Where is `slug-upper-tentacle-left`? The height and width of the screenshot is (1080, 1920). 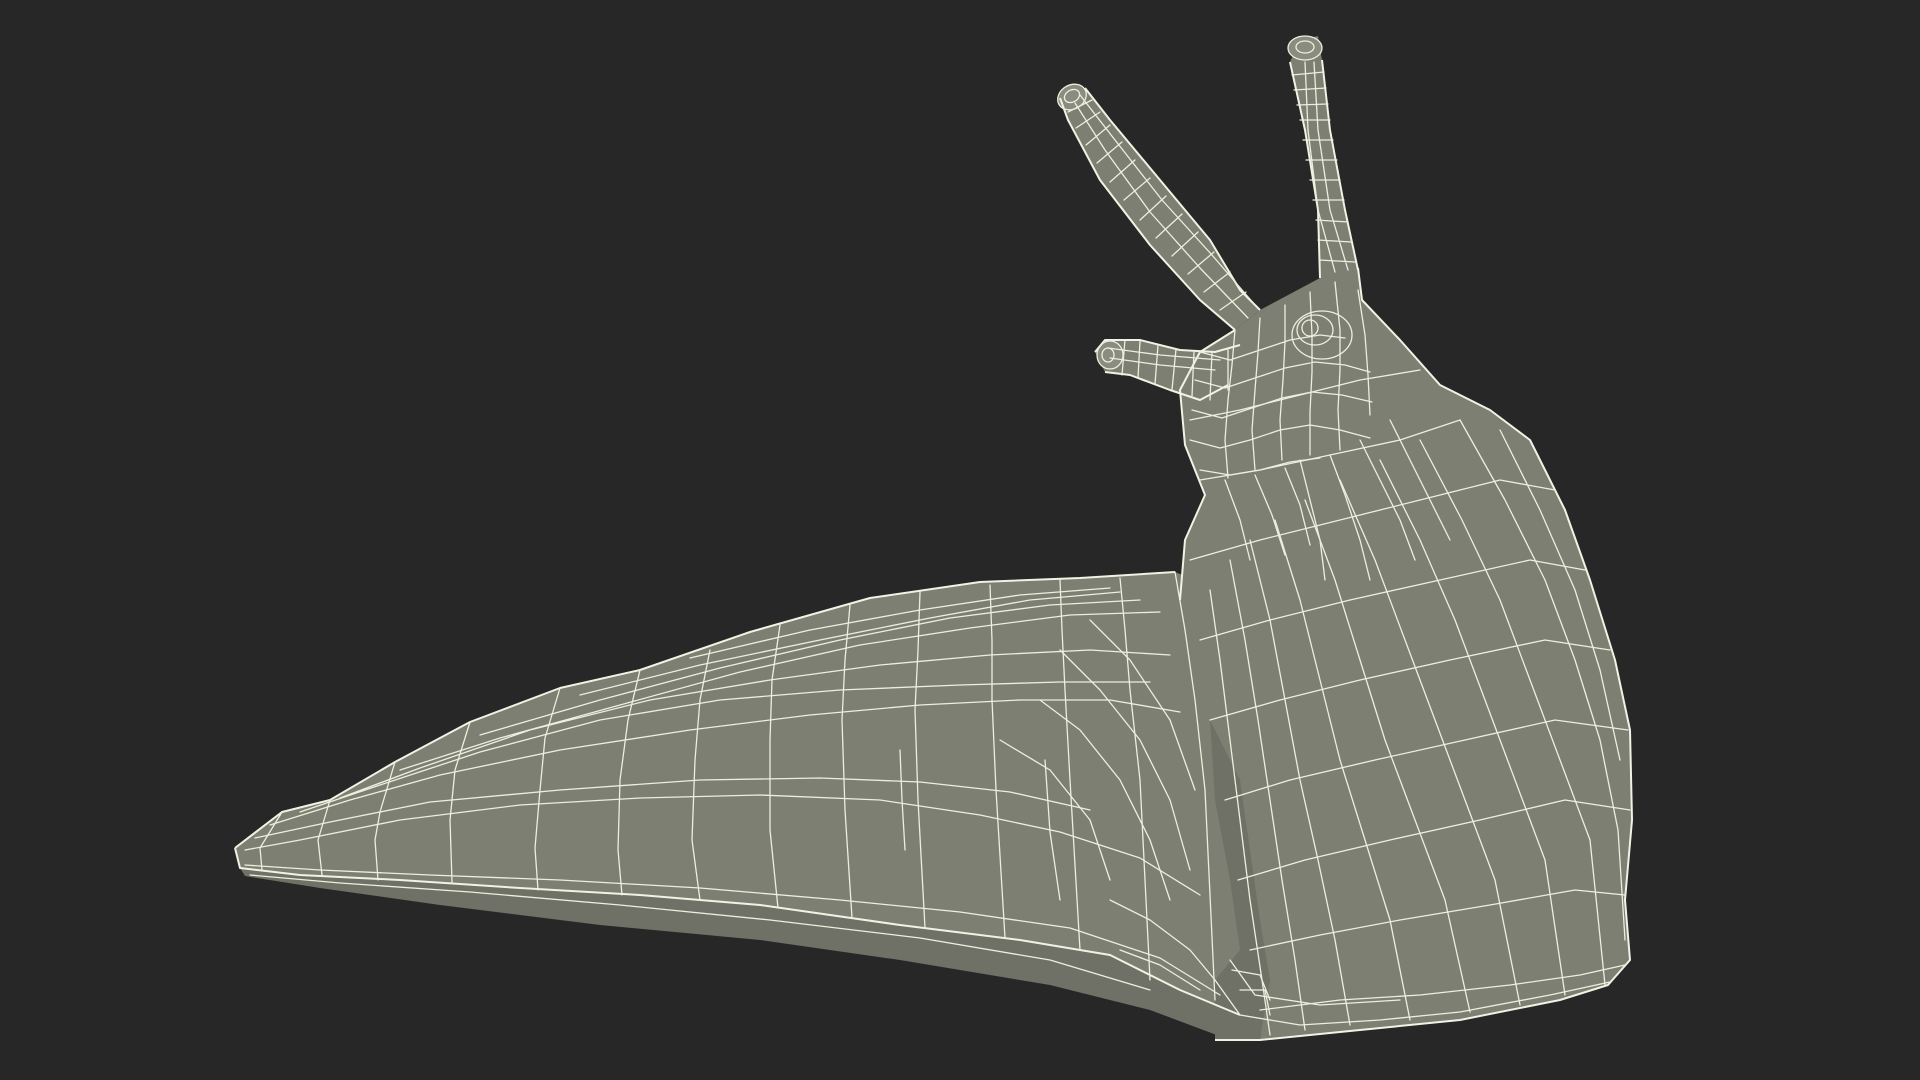
slug-upper-tentacle-left is located at coordinates (1160, 208).